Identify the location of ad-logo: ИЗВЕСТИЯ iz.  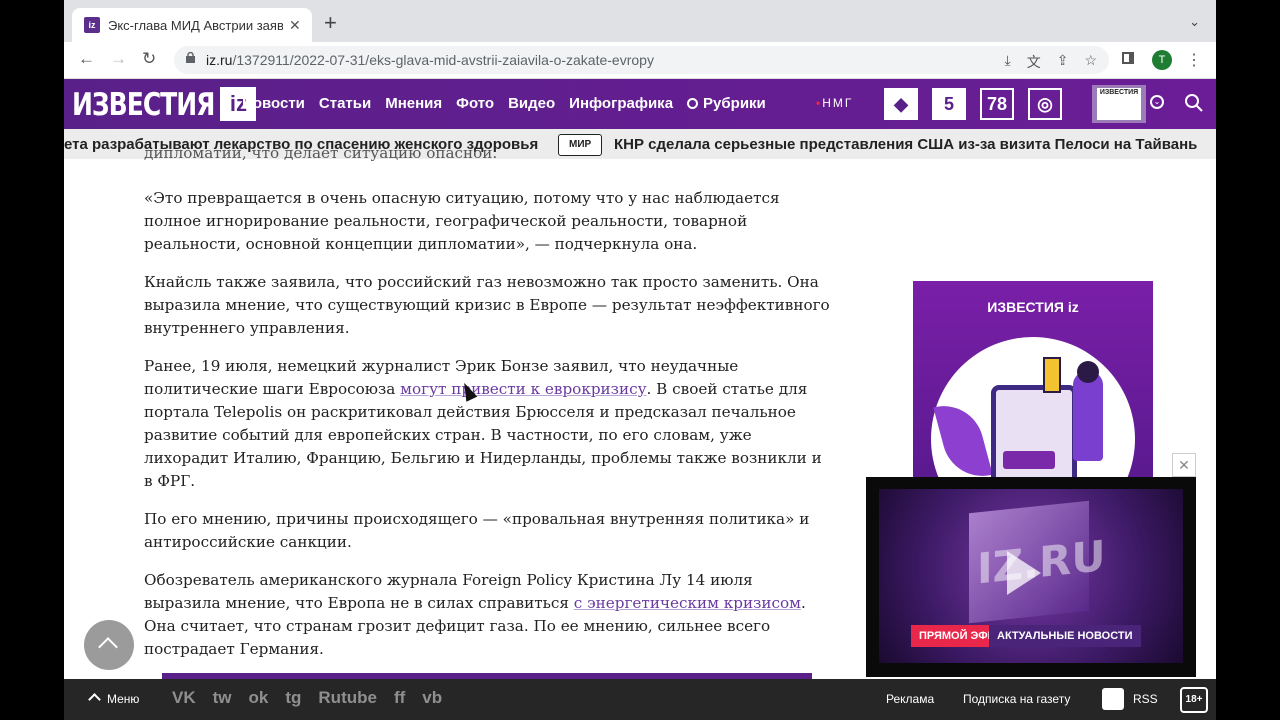
(1033, 307).